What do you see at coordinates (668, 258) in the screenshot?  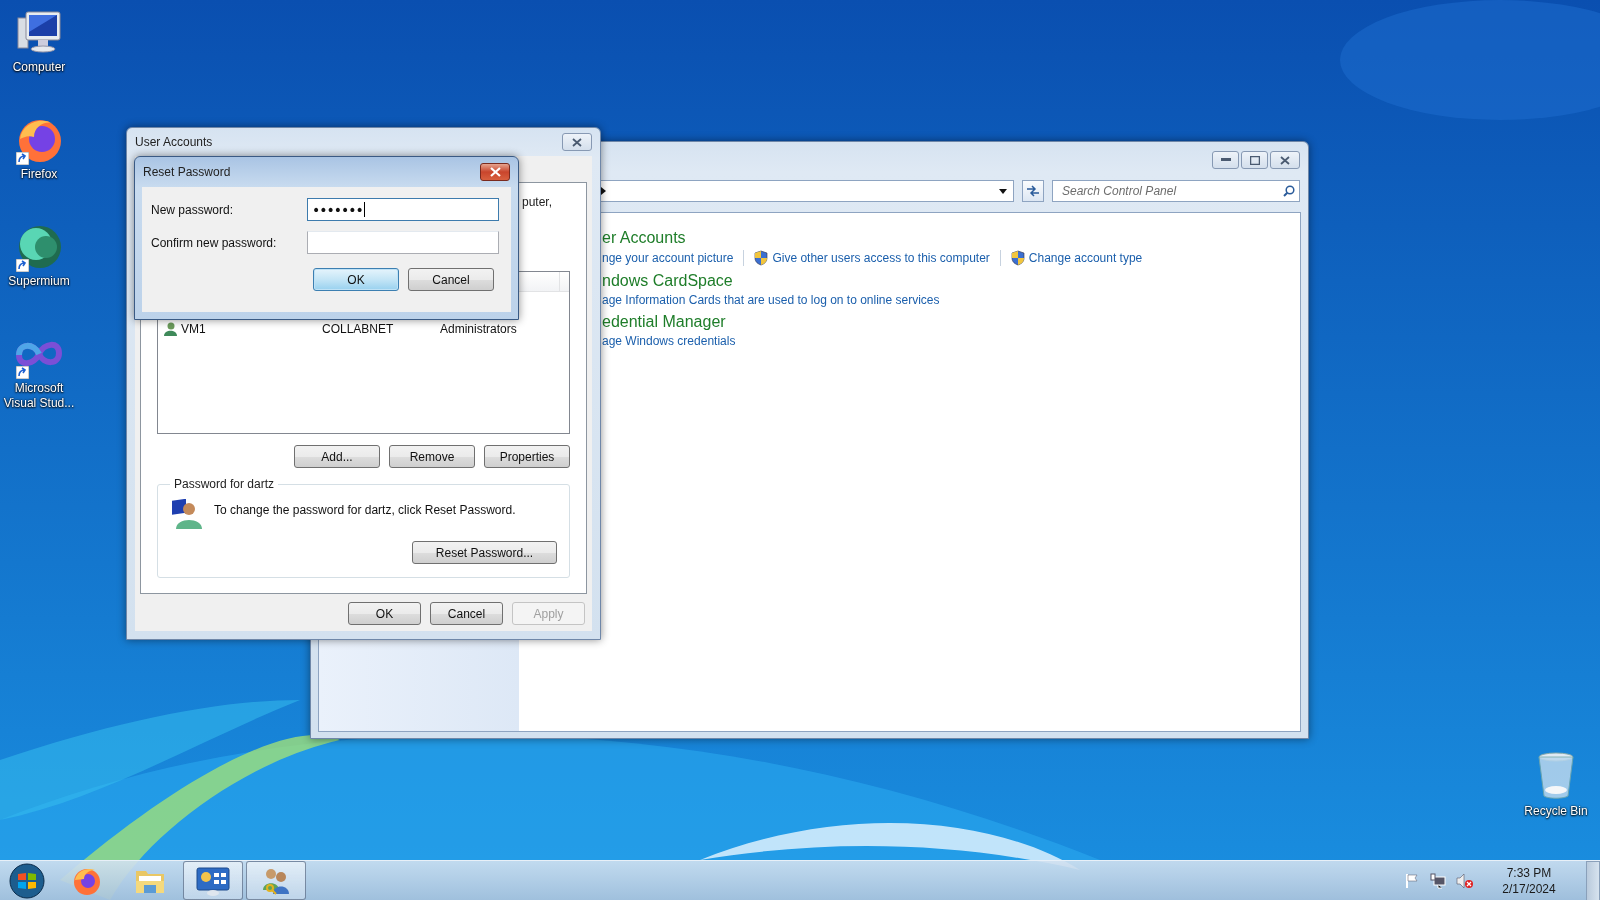 I see `task-link: nge your account picture` at bounding box center [668, 258].